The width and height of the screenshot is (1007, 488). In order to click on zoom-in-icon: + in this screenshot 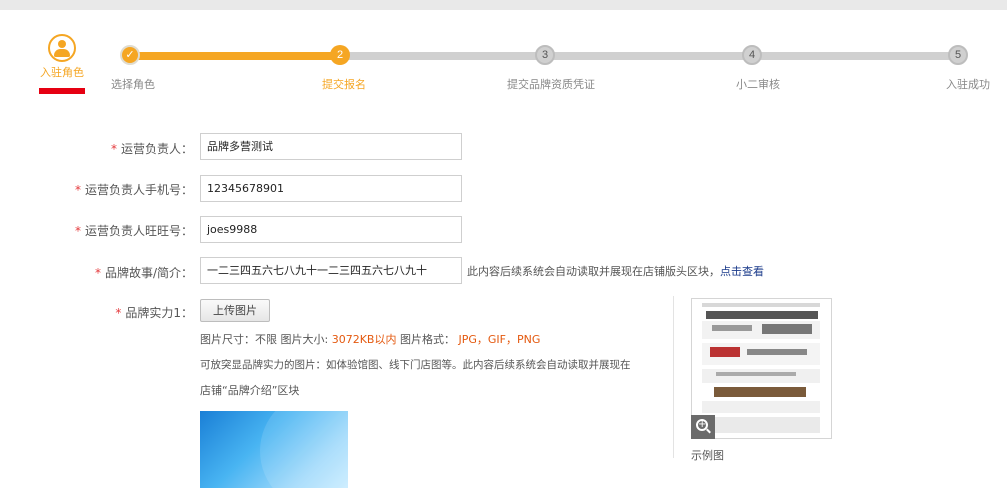, I will do `click(703, 427)`.